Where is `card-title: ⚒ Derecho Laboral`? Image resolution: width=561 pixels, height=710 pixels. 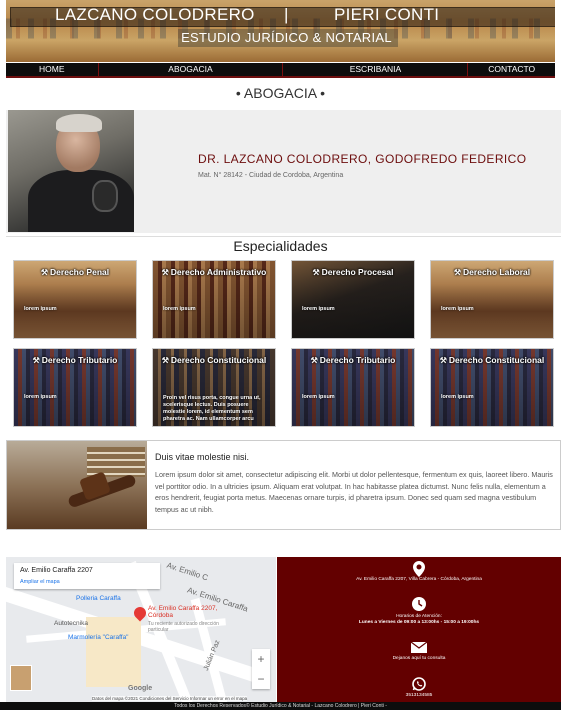
card-title: ⚒ Derecho Laboral is located at coordinates (492, 272).